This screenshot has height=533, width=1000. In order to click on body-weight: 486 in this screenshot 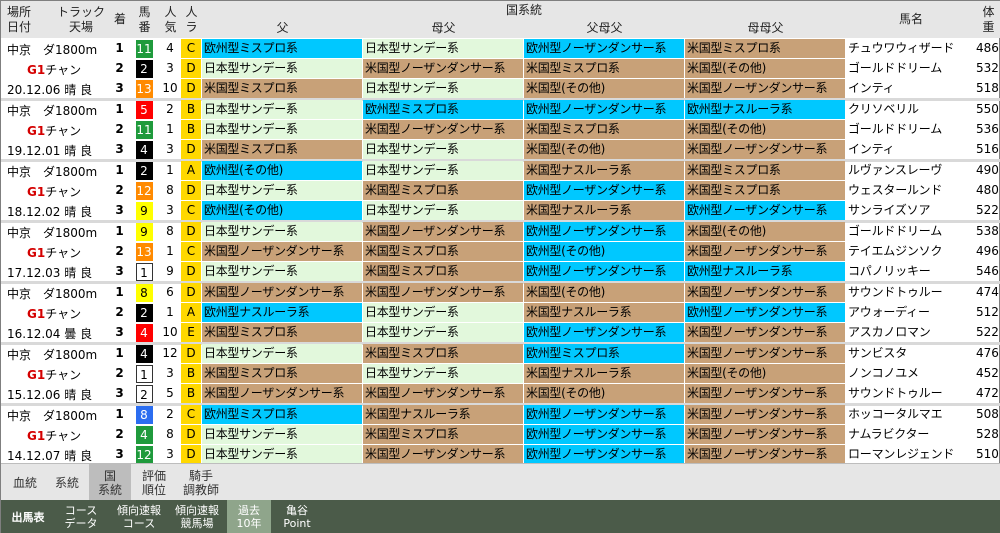, I will do `click(987, 48)`.